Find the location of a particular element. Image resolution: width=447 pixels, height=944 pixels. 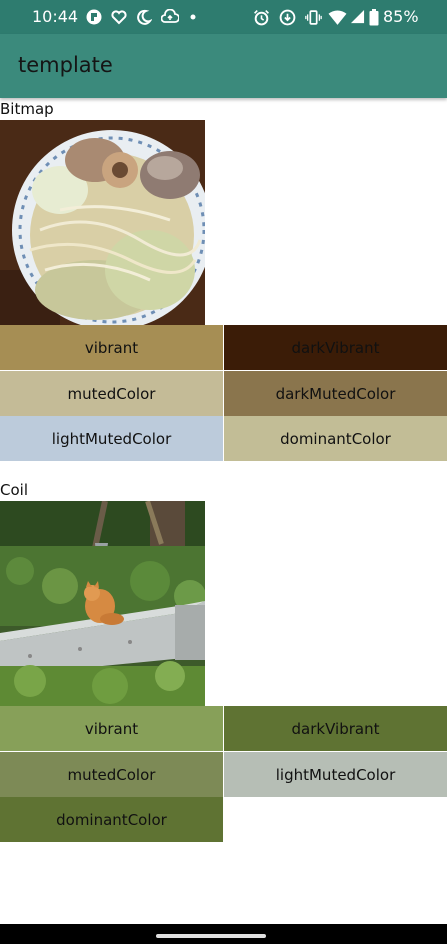

bitmap-section-label: Bitmap is located at coordinates (27, 109).